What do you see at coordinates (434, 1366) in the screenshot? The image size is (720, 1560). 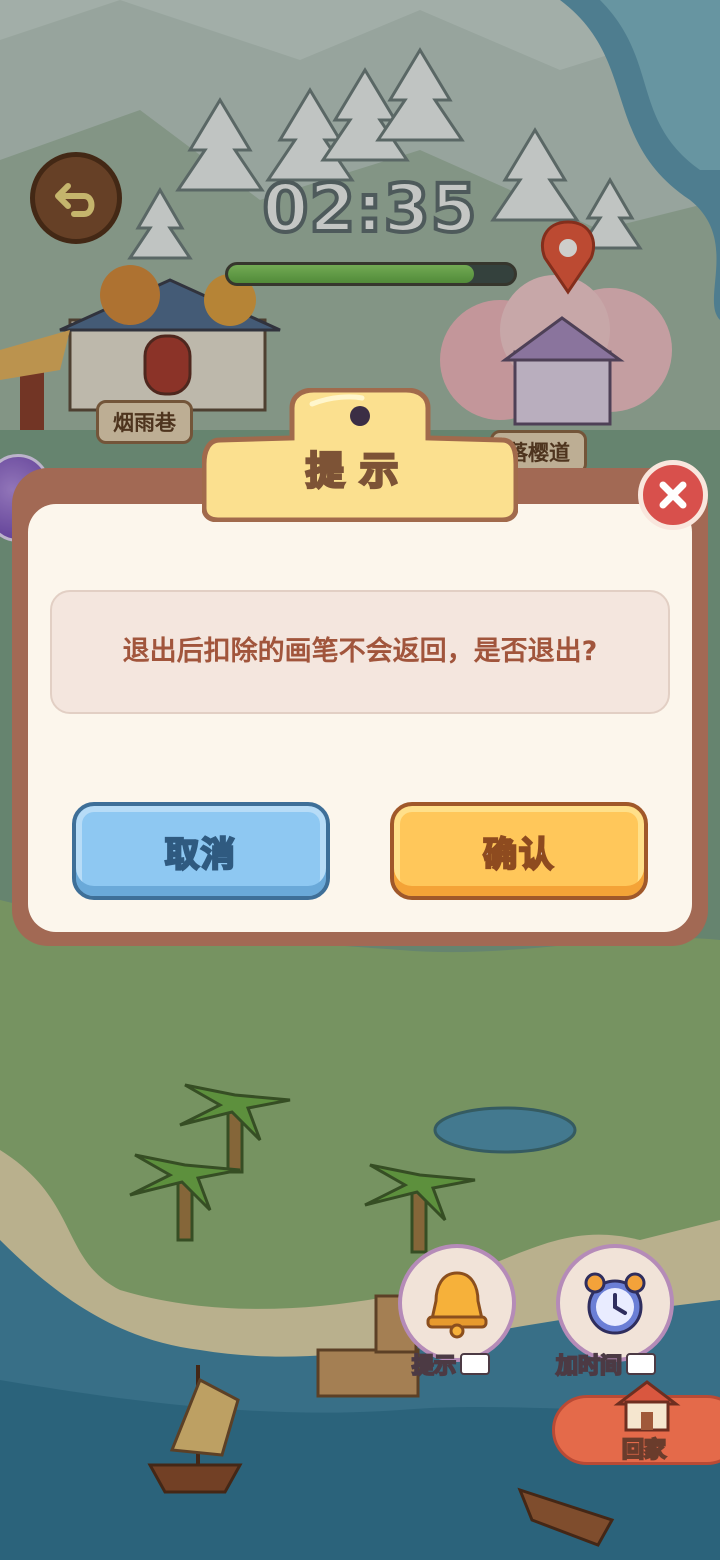 I see `hint-label-text: 提示` at bounding box center [434, 1366].